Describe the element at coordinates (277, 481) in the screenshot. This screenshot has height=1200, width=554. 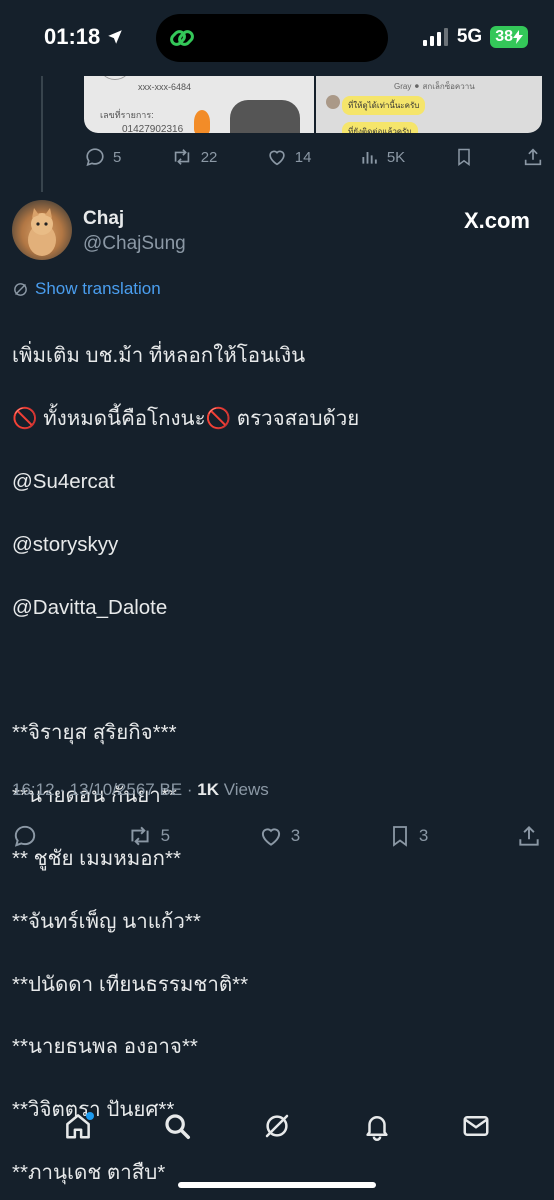
I see `mention-link: @Su4ercat` at that location.